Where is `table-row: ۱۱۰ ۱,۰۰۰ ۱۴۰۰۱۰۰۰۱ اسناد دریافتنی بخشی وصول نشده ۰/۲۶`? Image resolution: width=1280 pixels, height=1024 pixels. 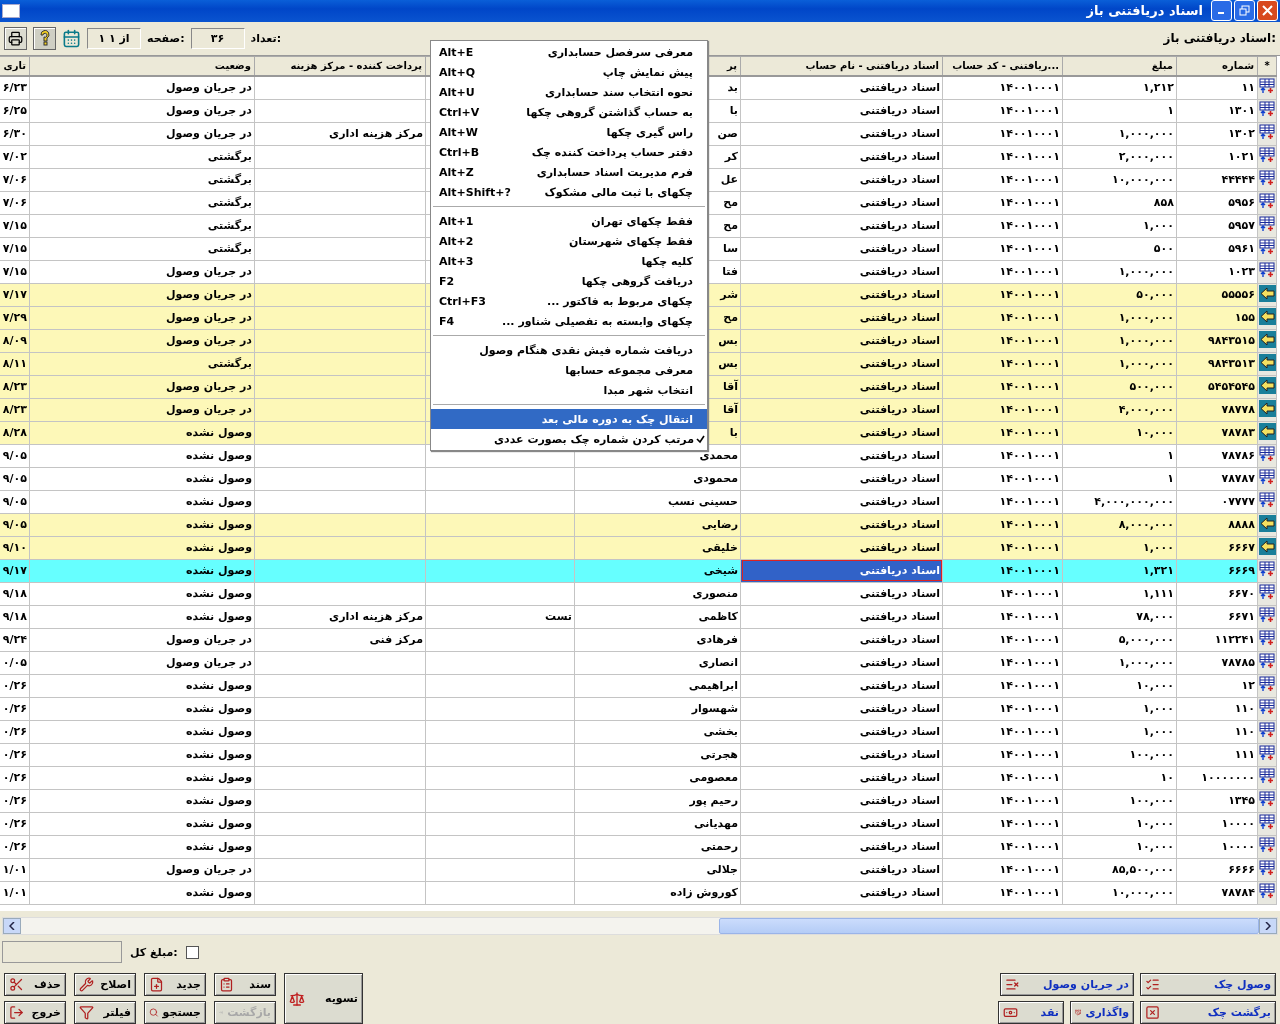 table-row: ۱۱۰ ۱,۰۰۰ ۱۴۰۰۱۰۰۰۱ اسناد دریافتنی بخشی وصول نشده ۰/۲۶ is located at coordinates (638, 732).